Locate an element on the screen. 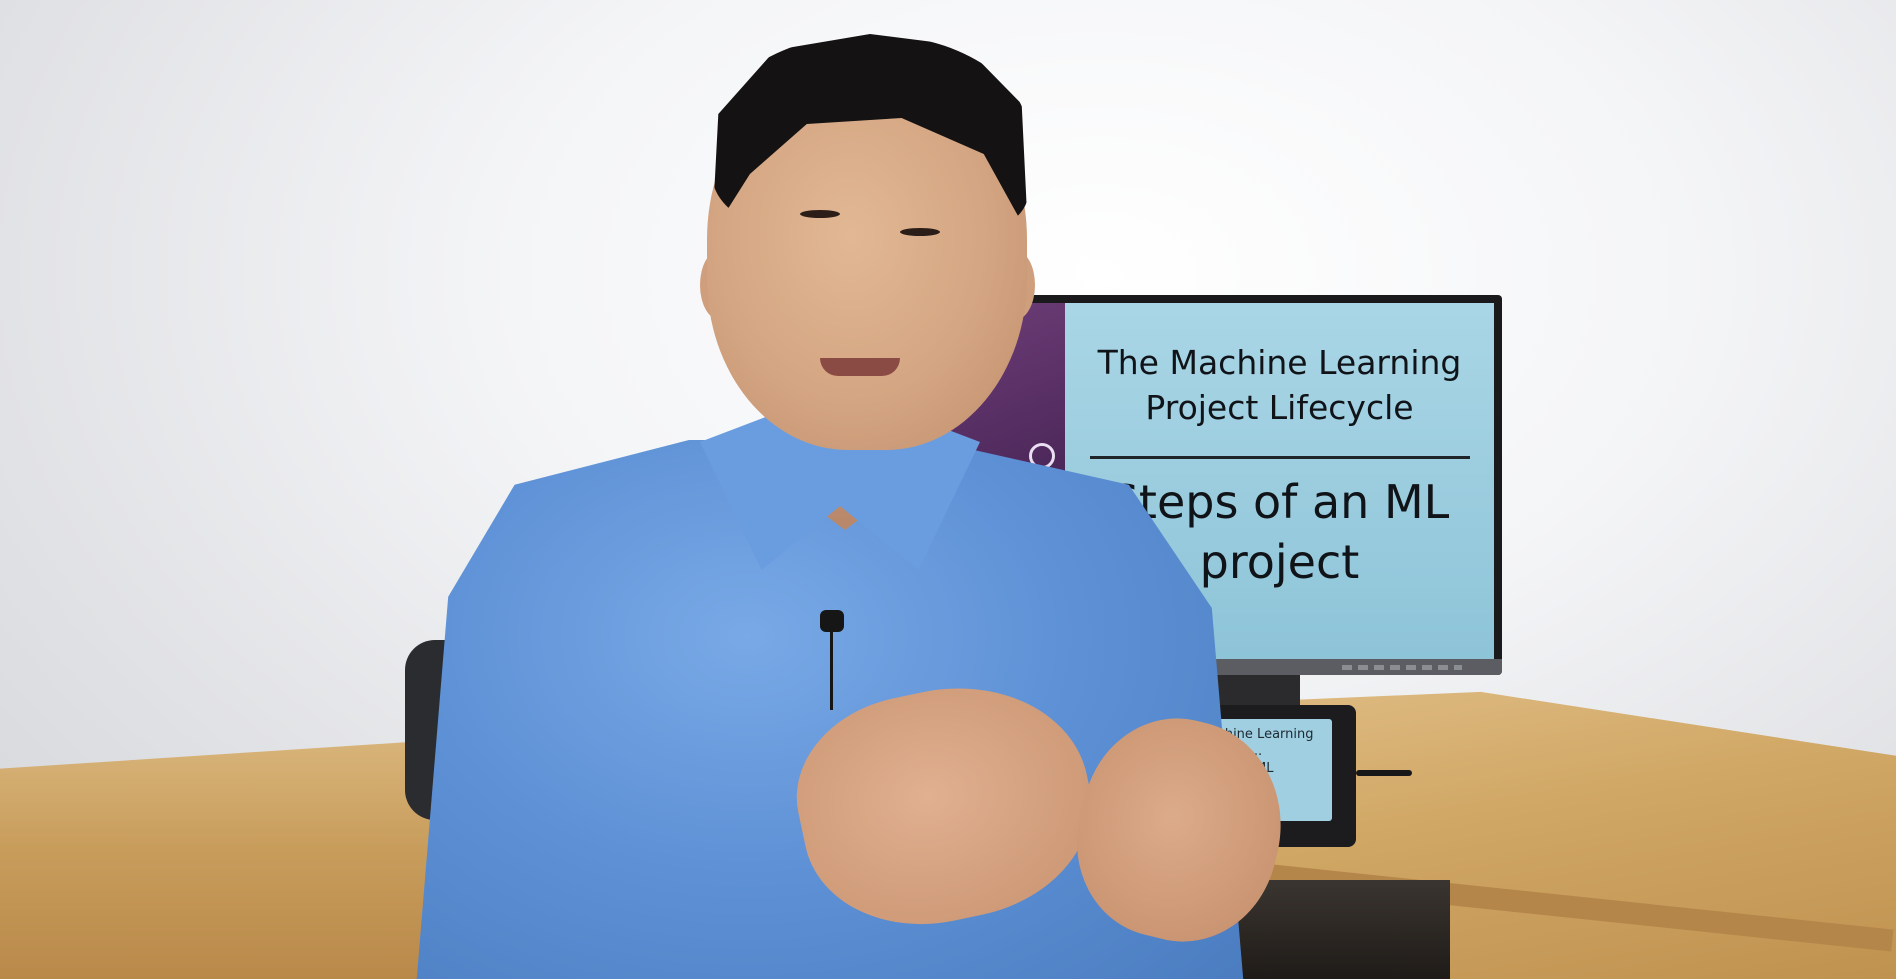  slide-title: The Machine Learning Project Lifecycle is located at coordinates (1279, 385).